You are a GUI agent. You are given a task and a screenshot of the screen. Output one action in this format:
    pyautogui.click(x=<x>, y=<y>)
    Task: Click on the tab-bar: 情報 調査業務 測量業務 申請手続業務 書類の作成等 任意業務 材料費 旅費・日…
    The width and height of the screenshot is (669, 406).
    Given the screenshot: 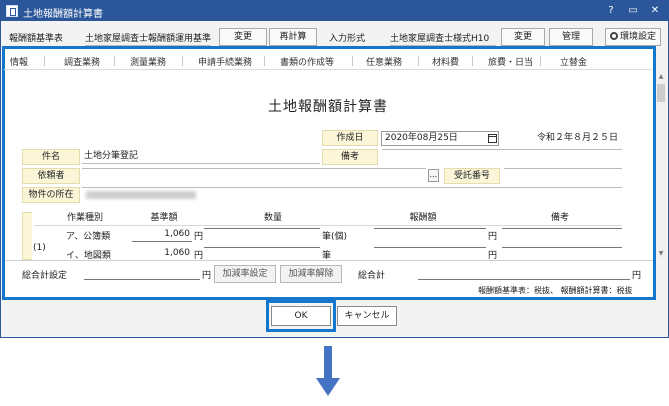 What is the action you would take?
    pyautogui.click(x=328, y=61)
    